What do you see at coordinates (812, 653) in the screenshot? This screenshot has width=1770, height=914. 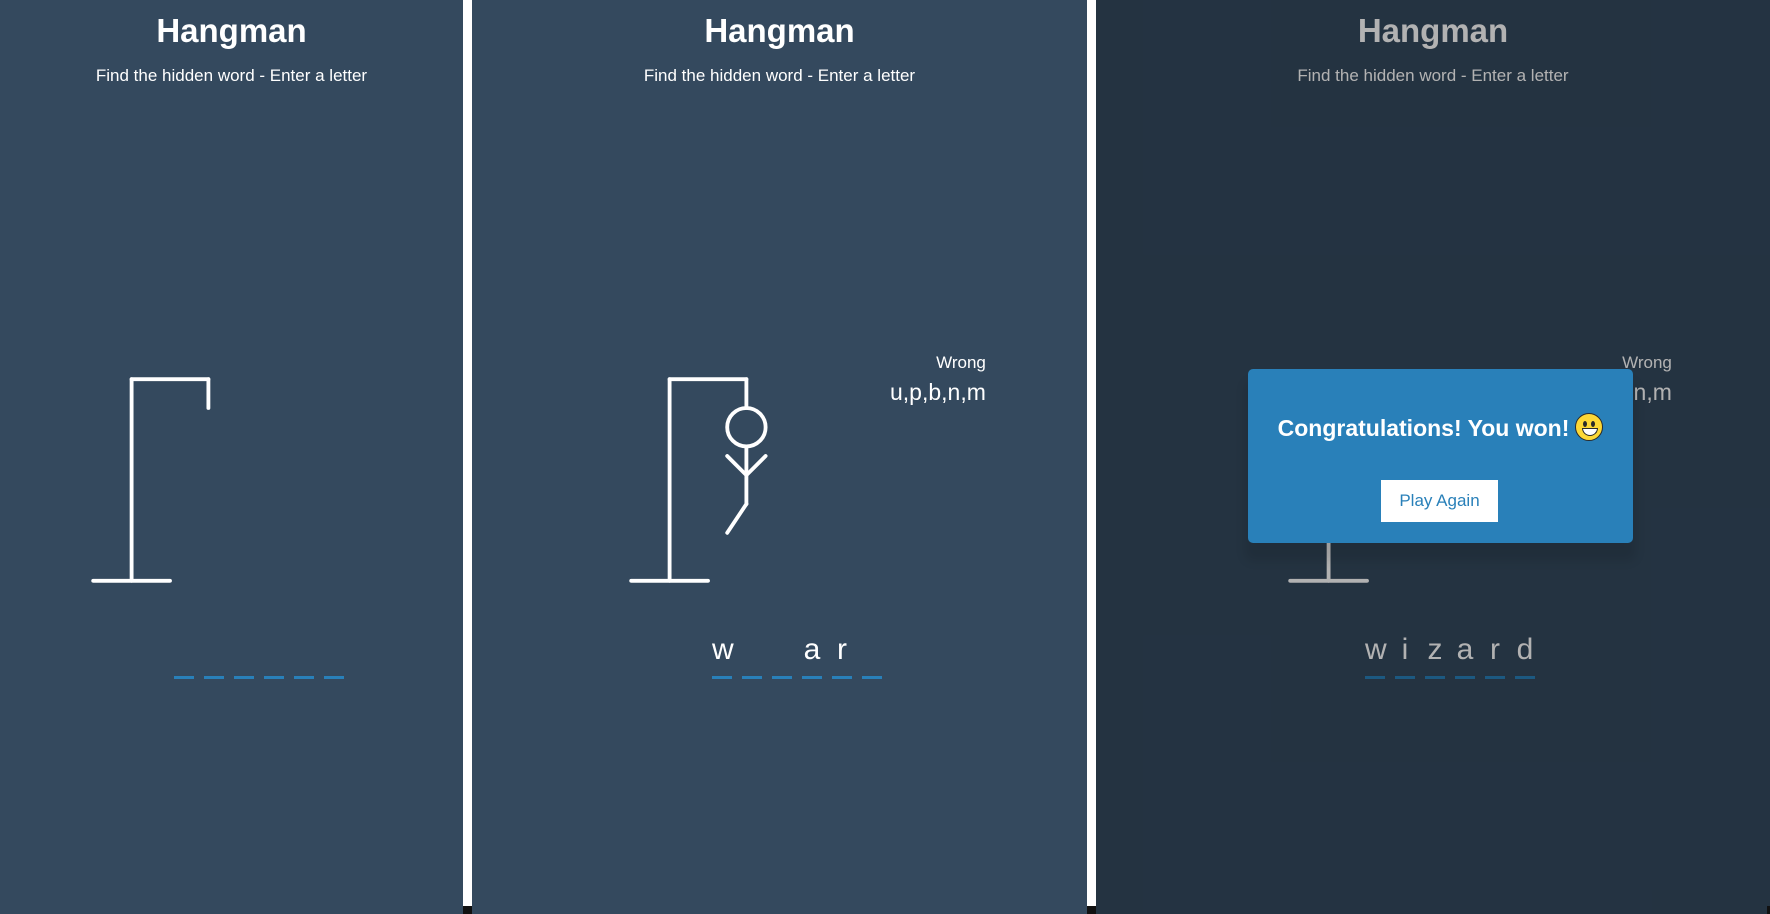 I see `word-letter: a` at bounding box center [812, 653].